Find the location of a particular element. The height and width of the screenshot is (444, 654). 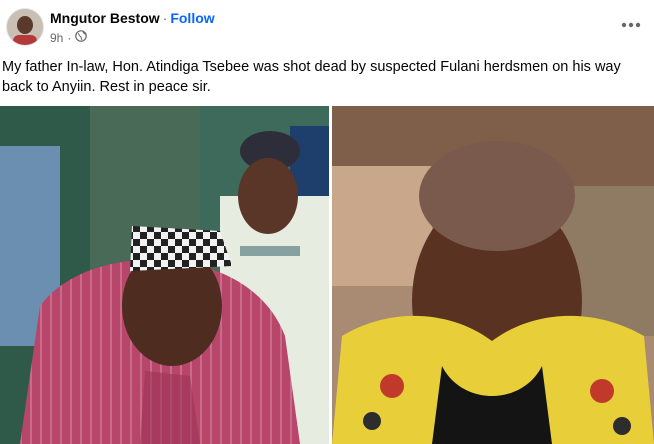

globe-icon is located at coordinates (81, 37).